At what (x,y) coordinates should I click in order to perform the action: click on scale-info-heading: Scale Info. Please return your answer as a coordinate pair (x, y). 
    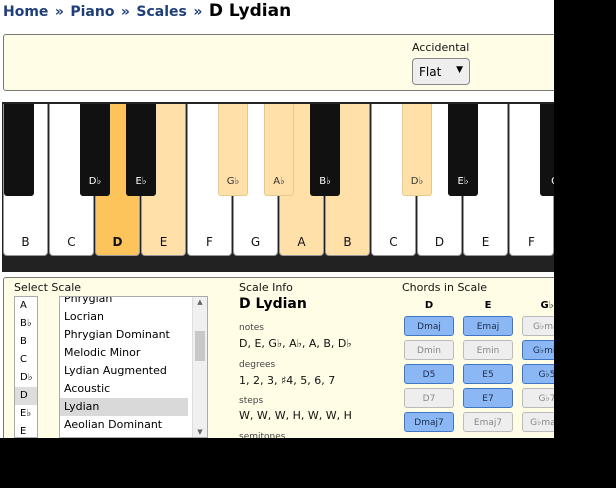
    Looking at the image, I should click on (266, 287).